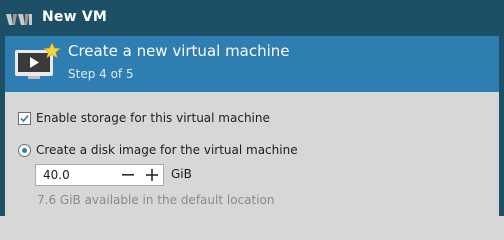  What do you see at coordinates (74, 17) in the screenshot?
I see `window-title: New VM` at bounding box center [74, 17].